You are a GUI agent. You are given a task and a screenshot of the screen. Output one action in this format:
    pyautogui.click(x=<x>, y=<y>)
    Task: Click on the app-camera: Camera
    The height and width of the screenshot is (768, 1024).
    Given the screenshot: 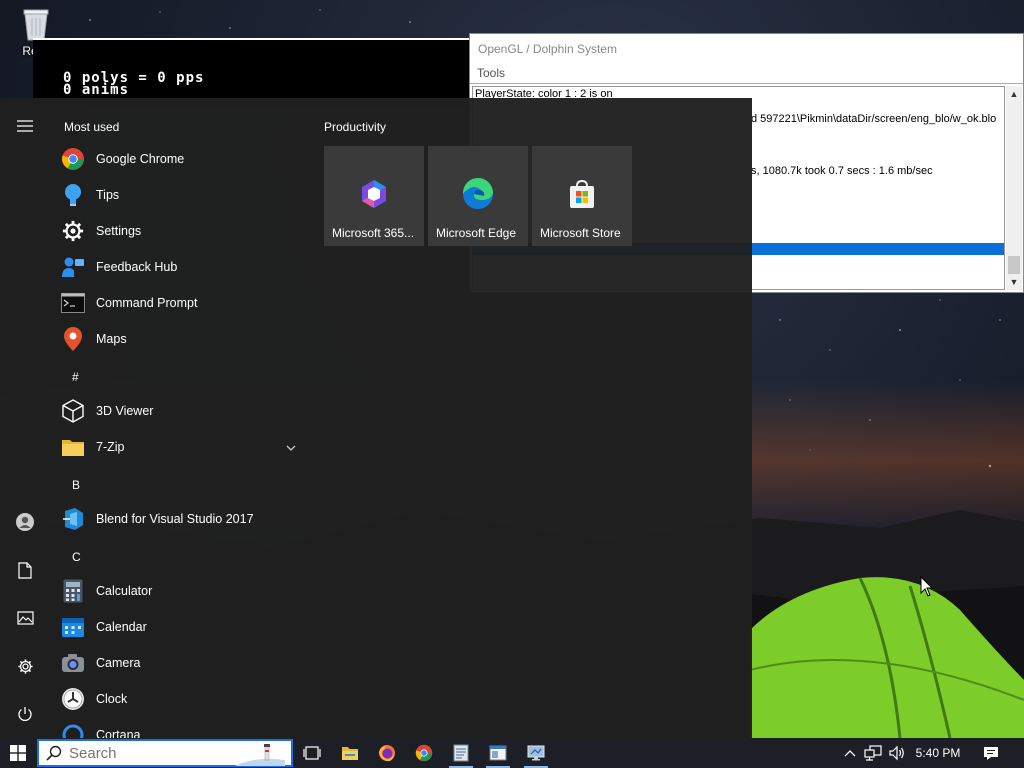 What is the action you would take?
    pyautogui.click(x=183, y=663)
    